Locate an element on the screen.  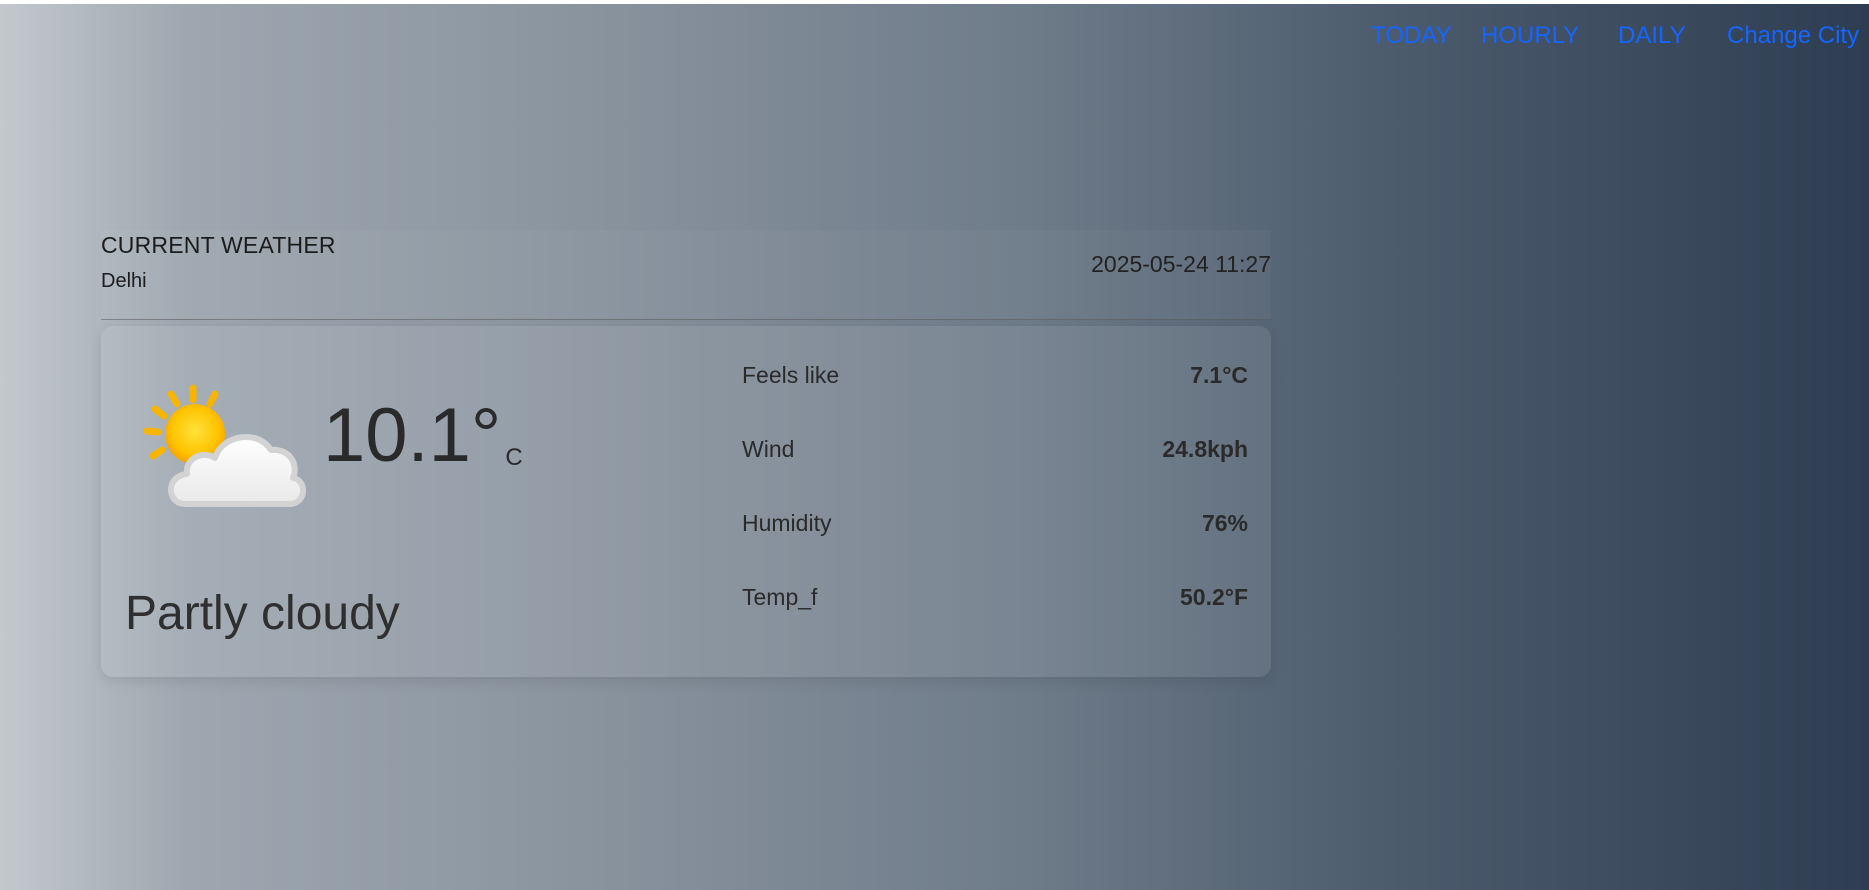
stat-value: 24.8kph is located at coordinates (1205, 449).